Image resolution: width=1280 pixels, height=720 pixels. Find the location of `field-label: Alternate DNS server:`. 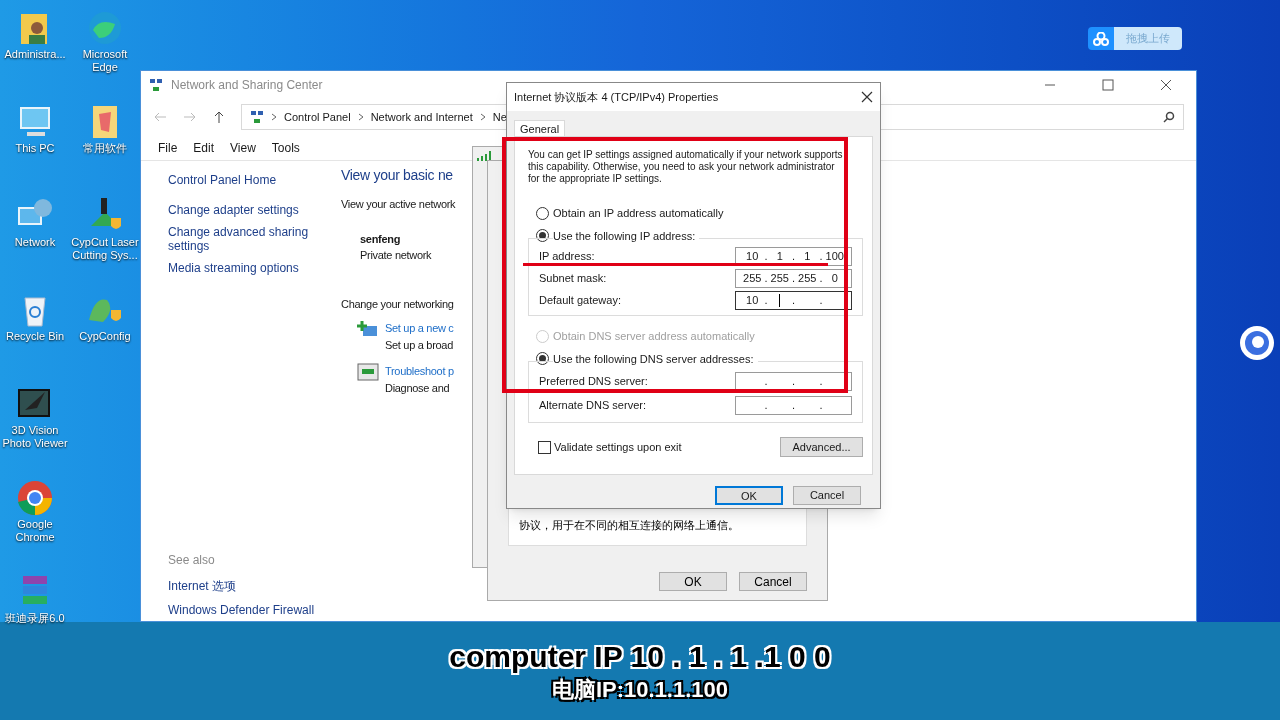

field-label: Alternate DNS server: is located at coordinates (592, 405).